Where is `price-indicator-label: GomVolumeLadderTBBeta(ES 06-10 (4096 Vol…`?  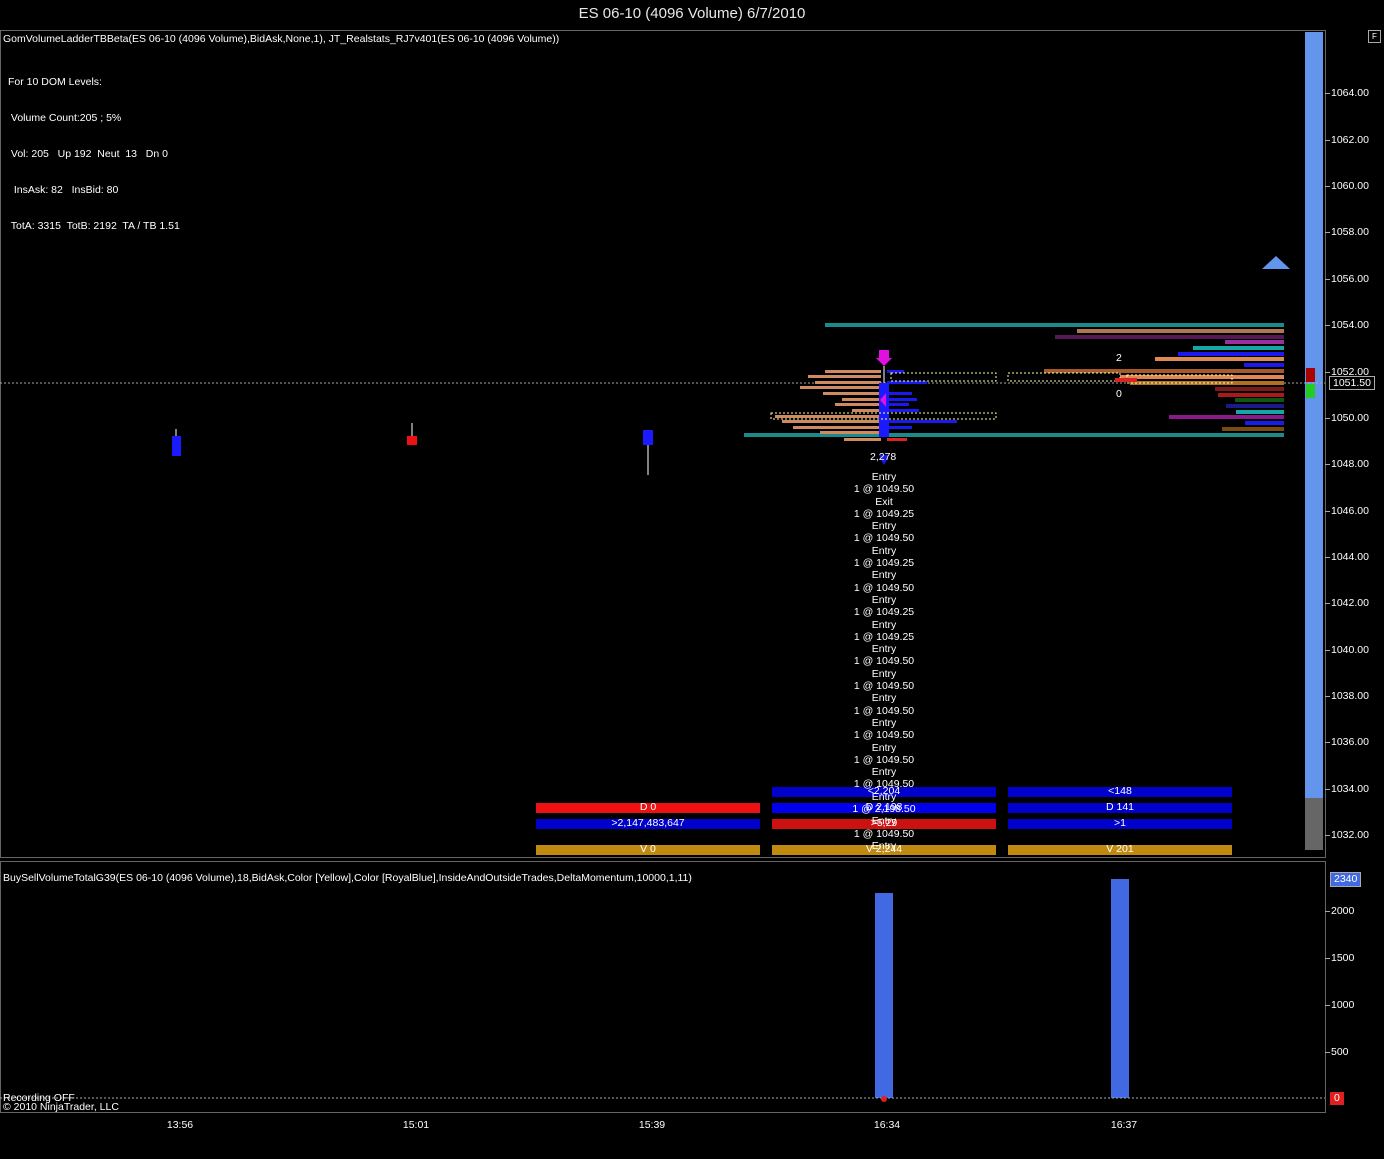 price-indicator-label: GomVolumeLadderTBBeta(ES 06-10 (4096 Vol… is located at coordinates (281, 39).